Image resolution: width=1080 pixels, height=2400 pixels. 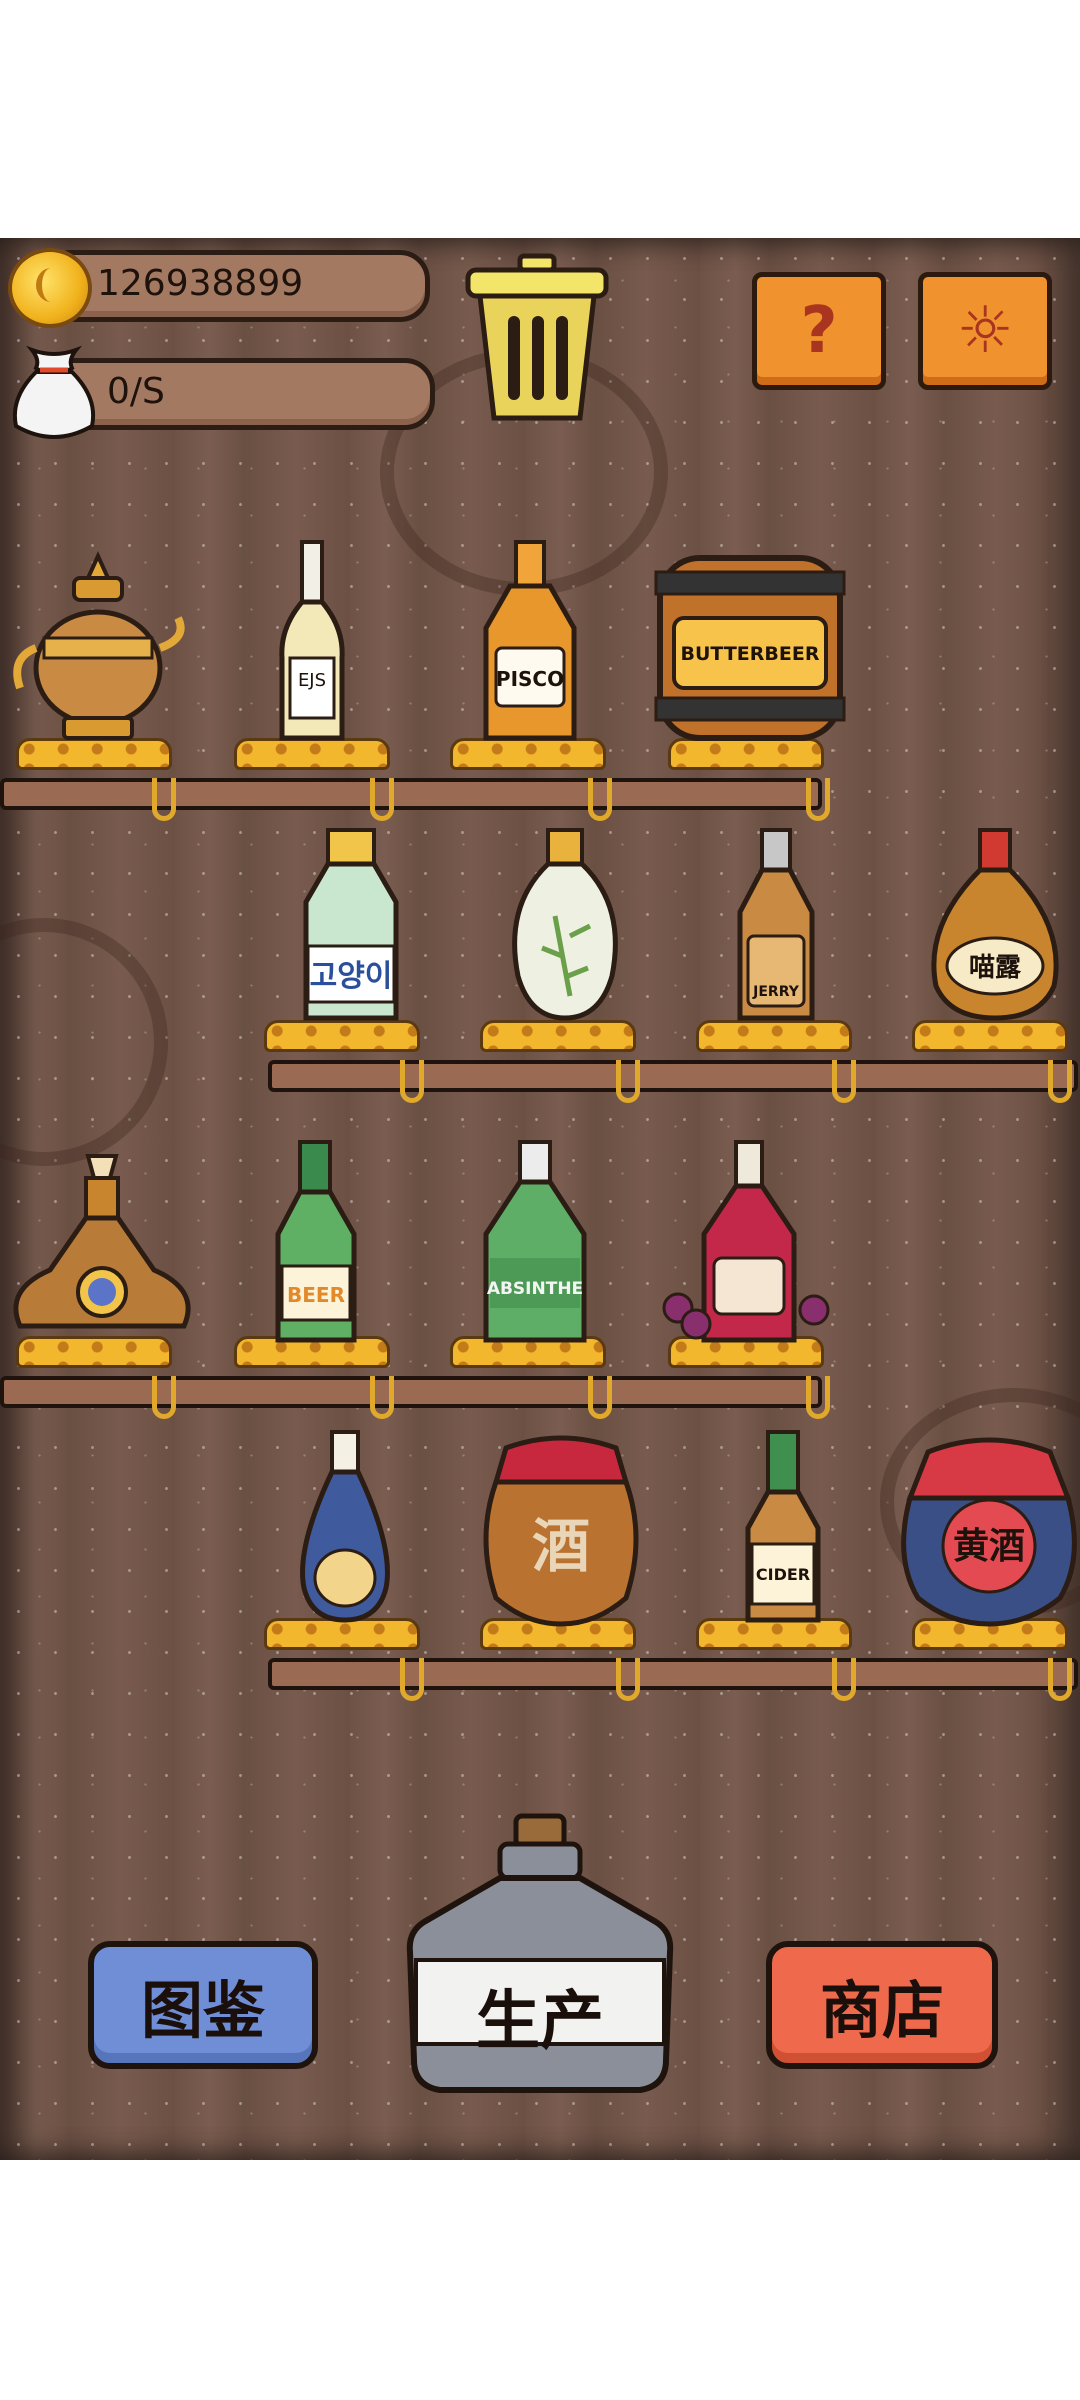 What do you see at coordinates (203, 2005) in the screenshot?
I see `collection-button: 图鉴` at bounding box center [203, 2005].